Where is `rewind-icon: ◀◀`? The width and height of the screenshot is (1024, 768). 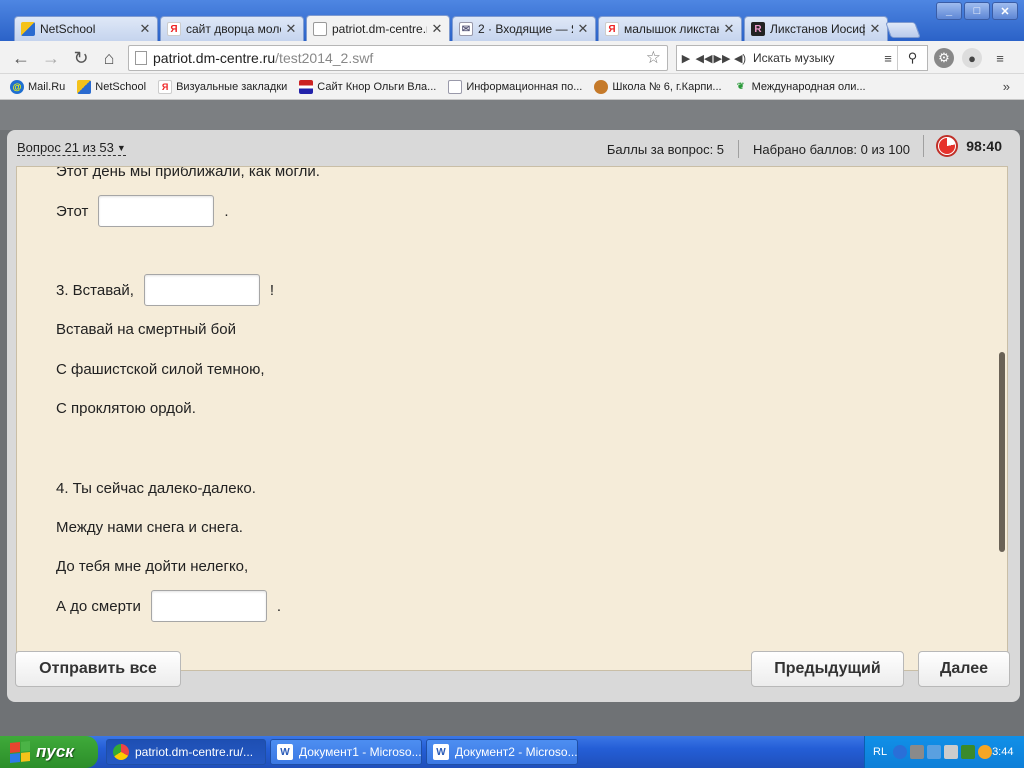
rewind-icon: ◀◀ is located at coordinates (704, 58).